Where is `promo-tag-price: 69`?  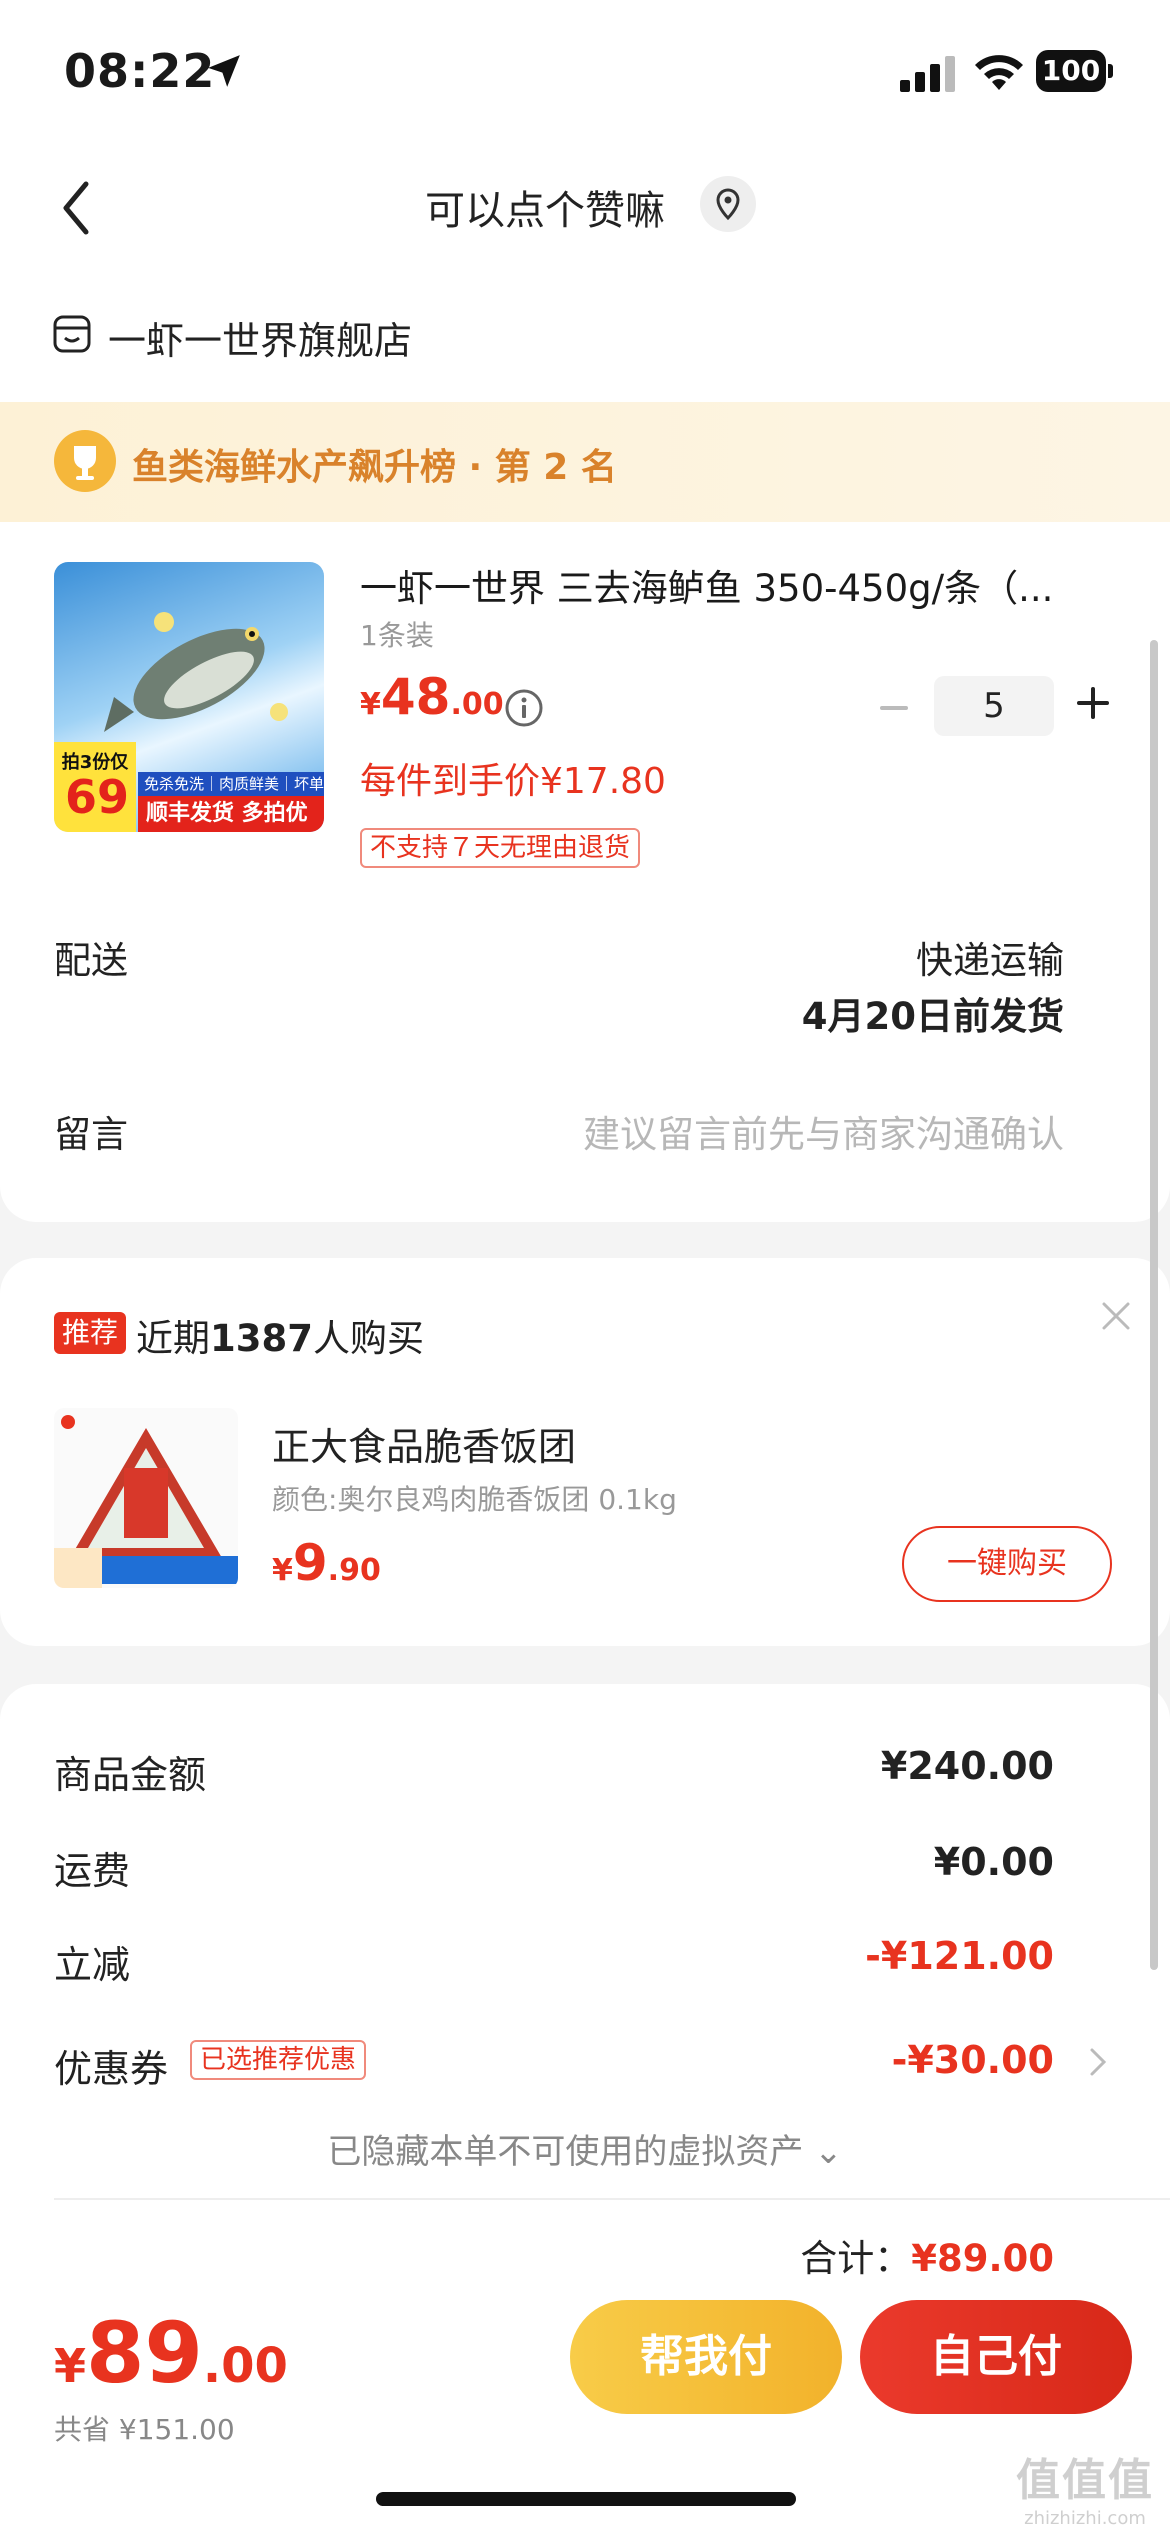 promo-tag-price: 69 is located at coordinates (96, 797).